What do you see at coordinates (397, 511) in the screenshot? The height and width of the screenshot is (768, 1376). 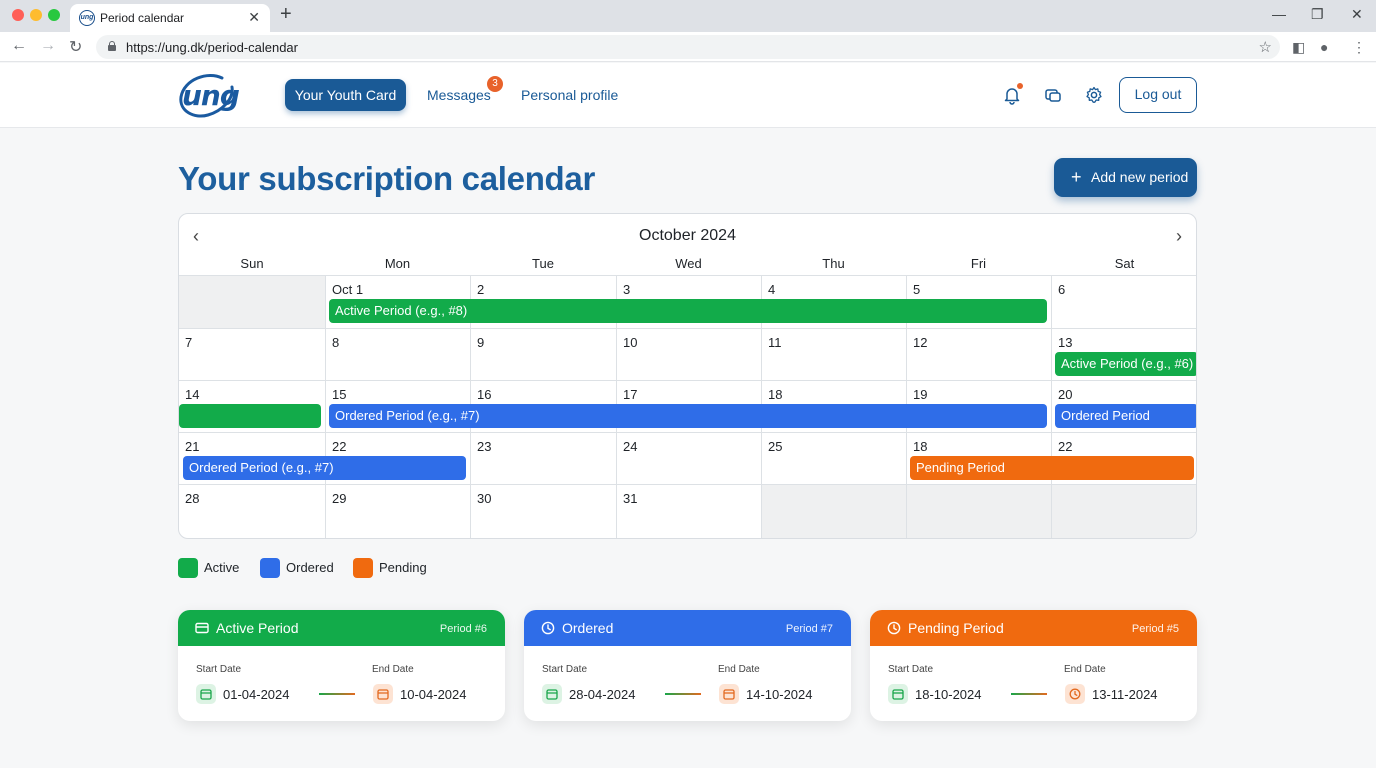 I see `calendar-day-cell: 29` at bounding box center [397, 511].